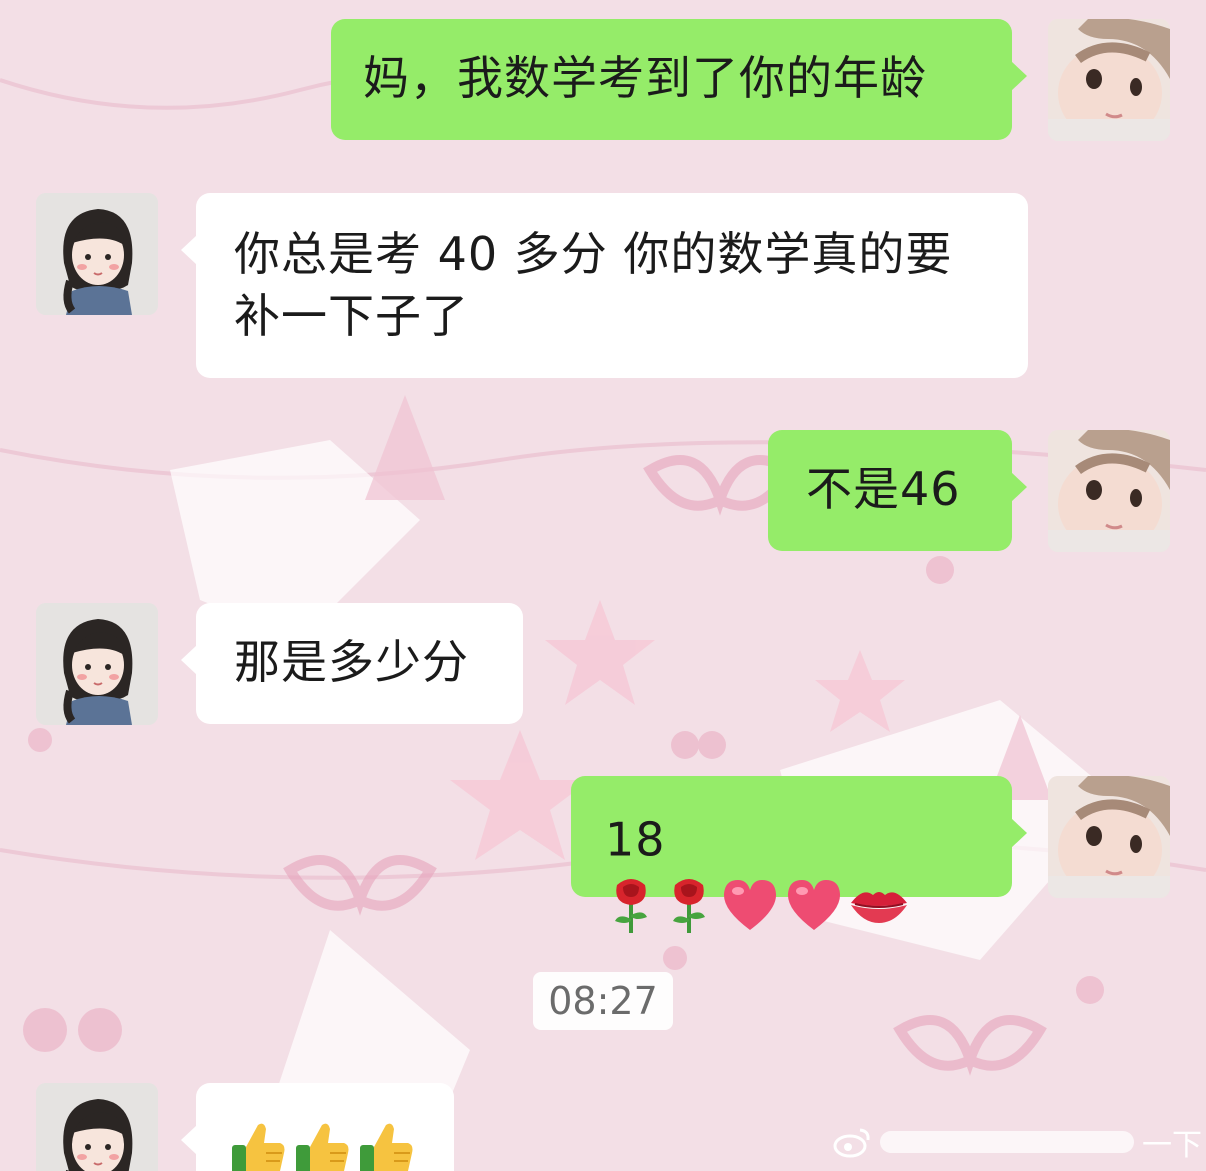 Image resolution: width=1206 pixels, height=1171 pixels. I want to click on message-bubble-sent: 妈，我数学考到了你的年龄, so click(679, 79).